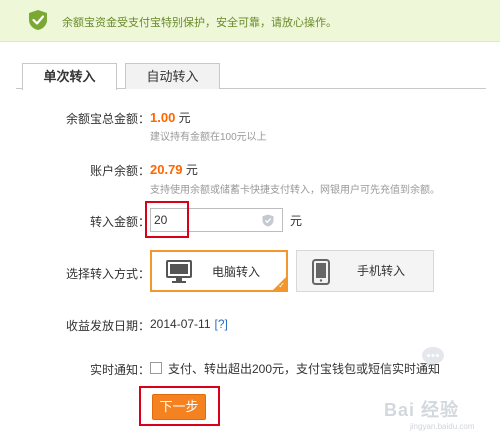 The height and width of the screenshot is (446, 500). What do you see at coordinates (166, 169) in the screenshot?
I see `balance-value: 20.79` at bounding box center [166, 169].